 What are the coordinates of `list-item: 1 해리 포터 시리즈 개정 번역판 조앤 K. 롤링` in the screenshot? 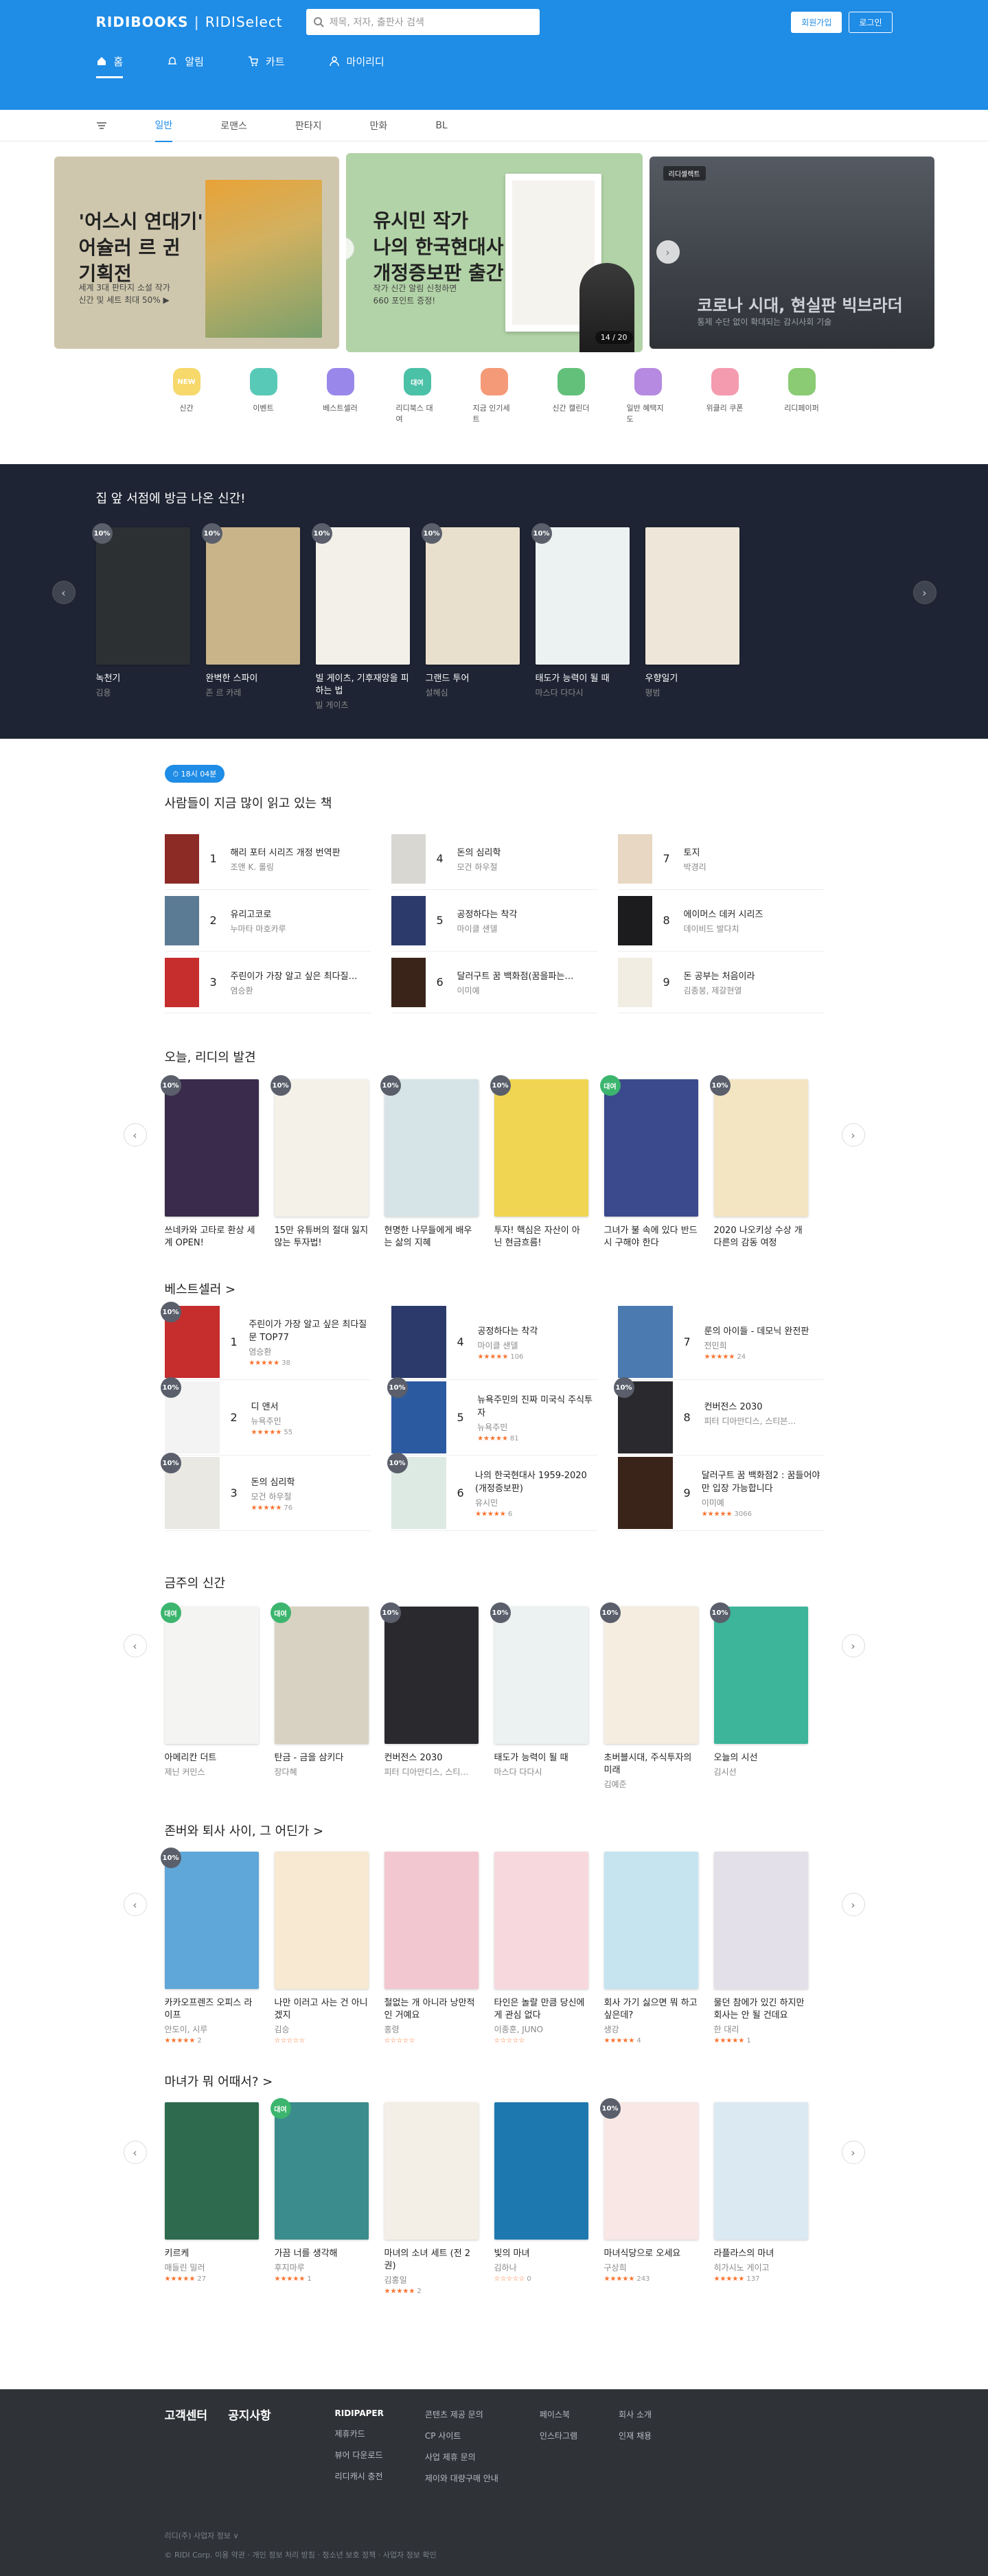 It's located at (267, 859).